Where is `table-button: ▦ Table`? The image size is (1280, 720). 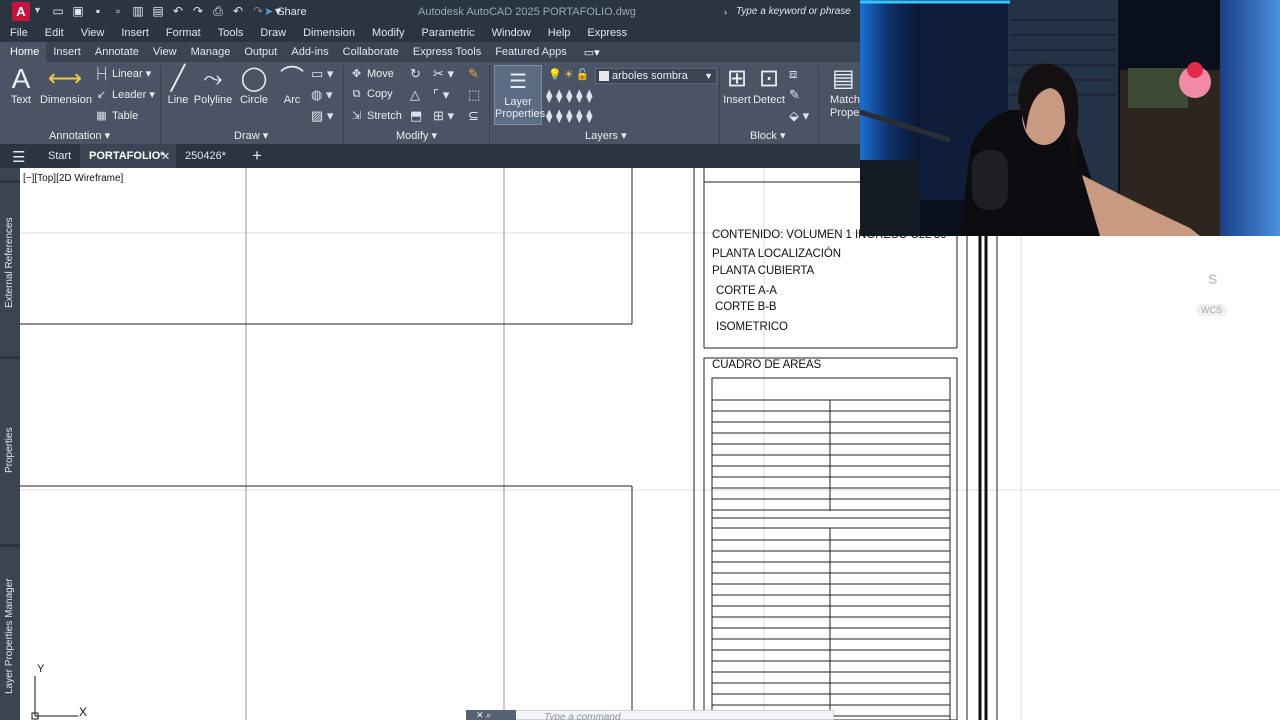
table-button: ▦ Table is located at coordinates (116, 115).